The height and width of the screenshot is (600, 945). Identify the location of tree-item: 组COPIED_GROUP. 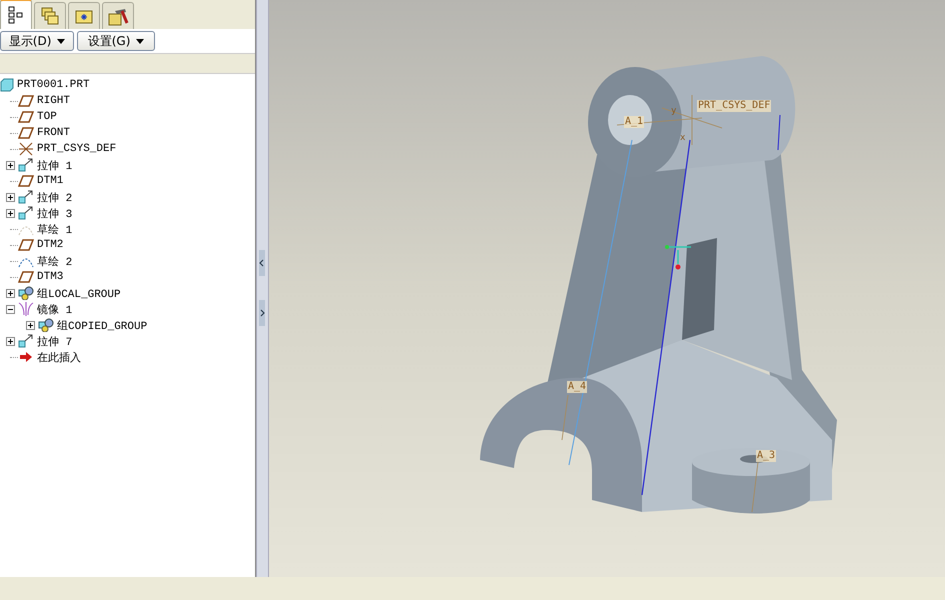
(102, 325).